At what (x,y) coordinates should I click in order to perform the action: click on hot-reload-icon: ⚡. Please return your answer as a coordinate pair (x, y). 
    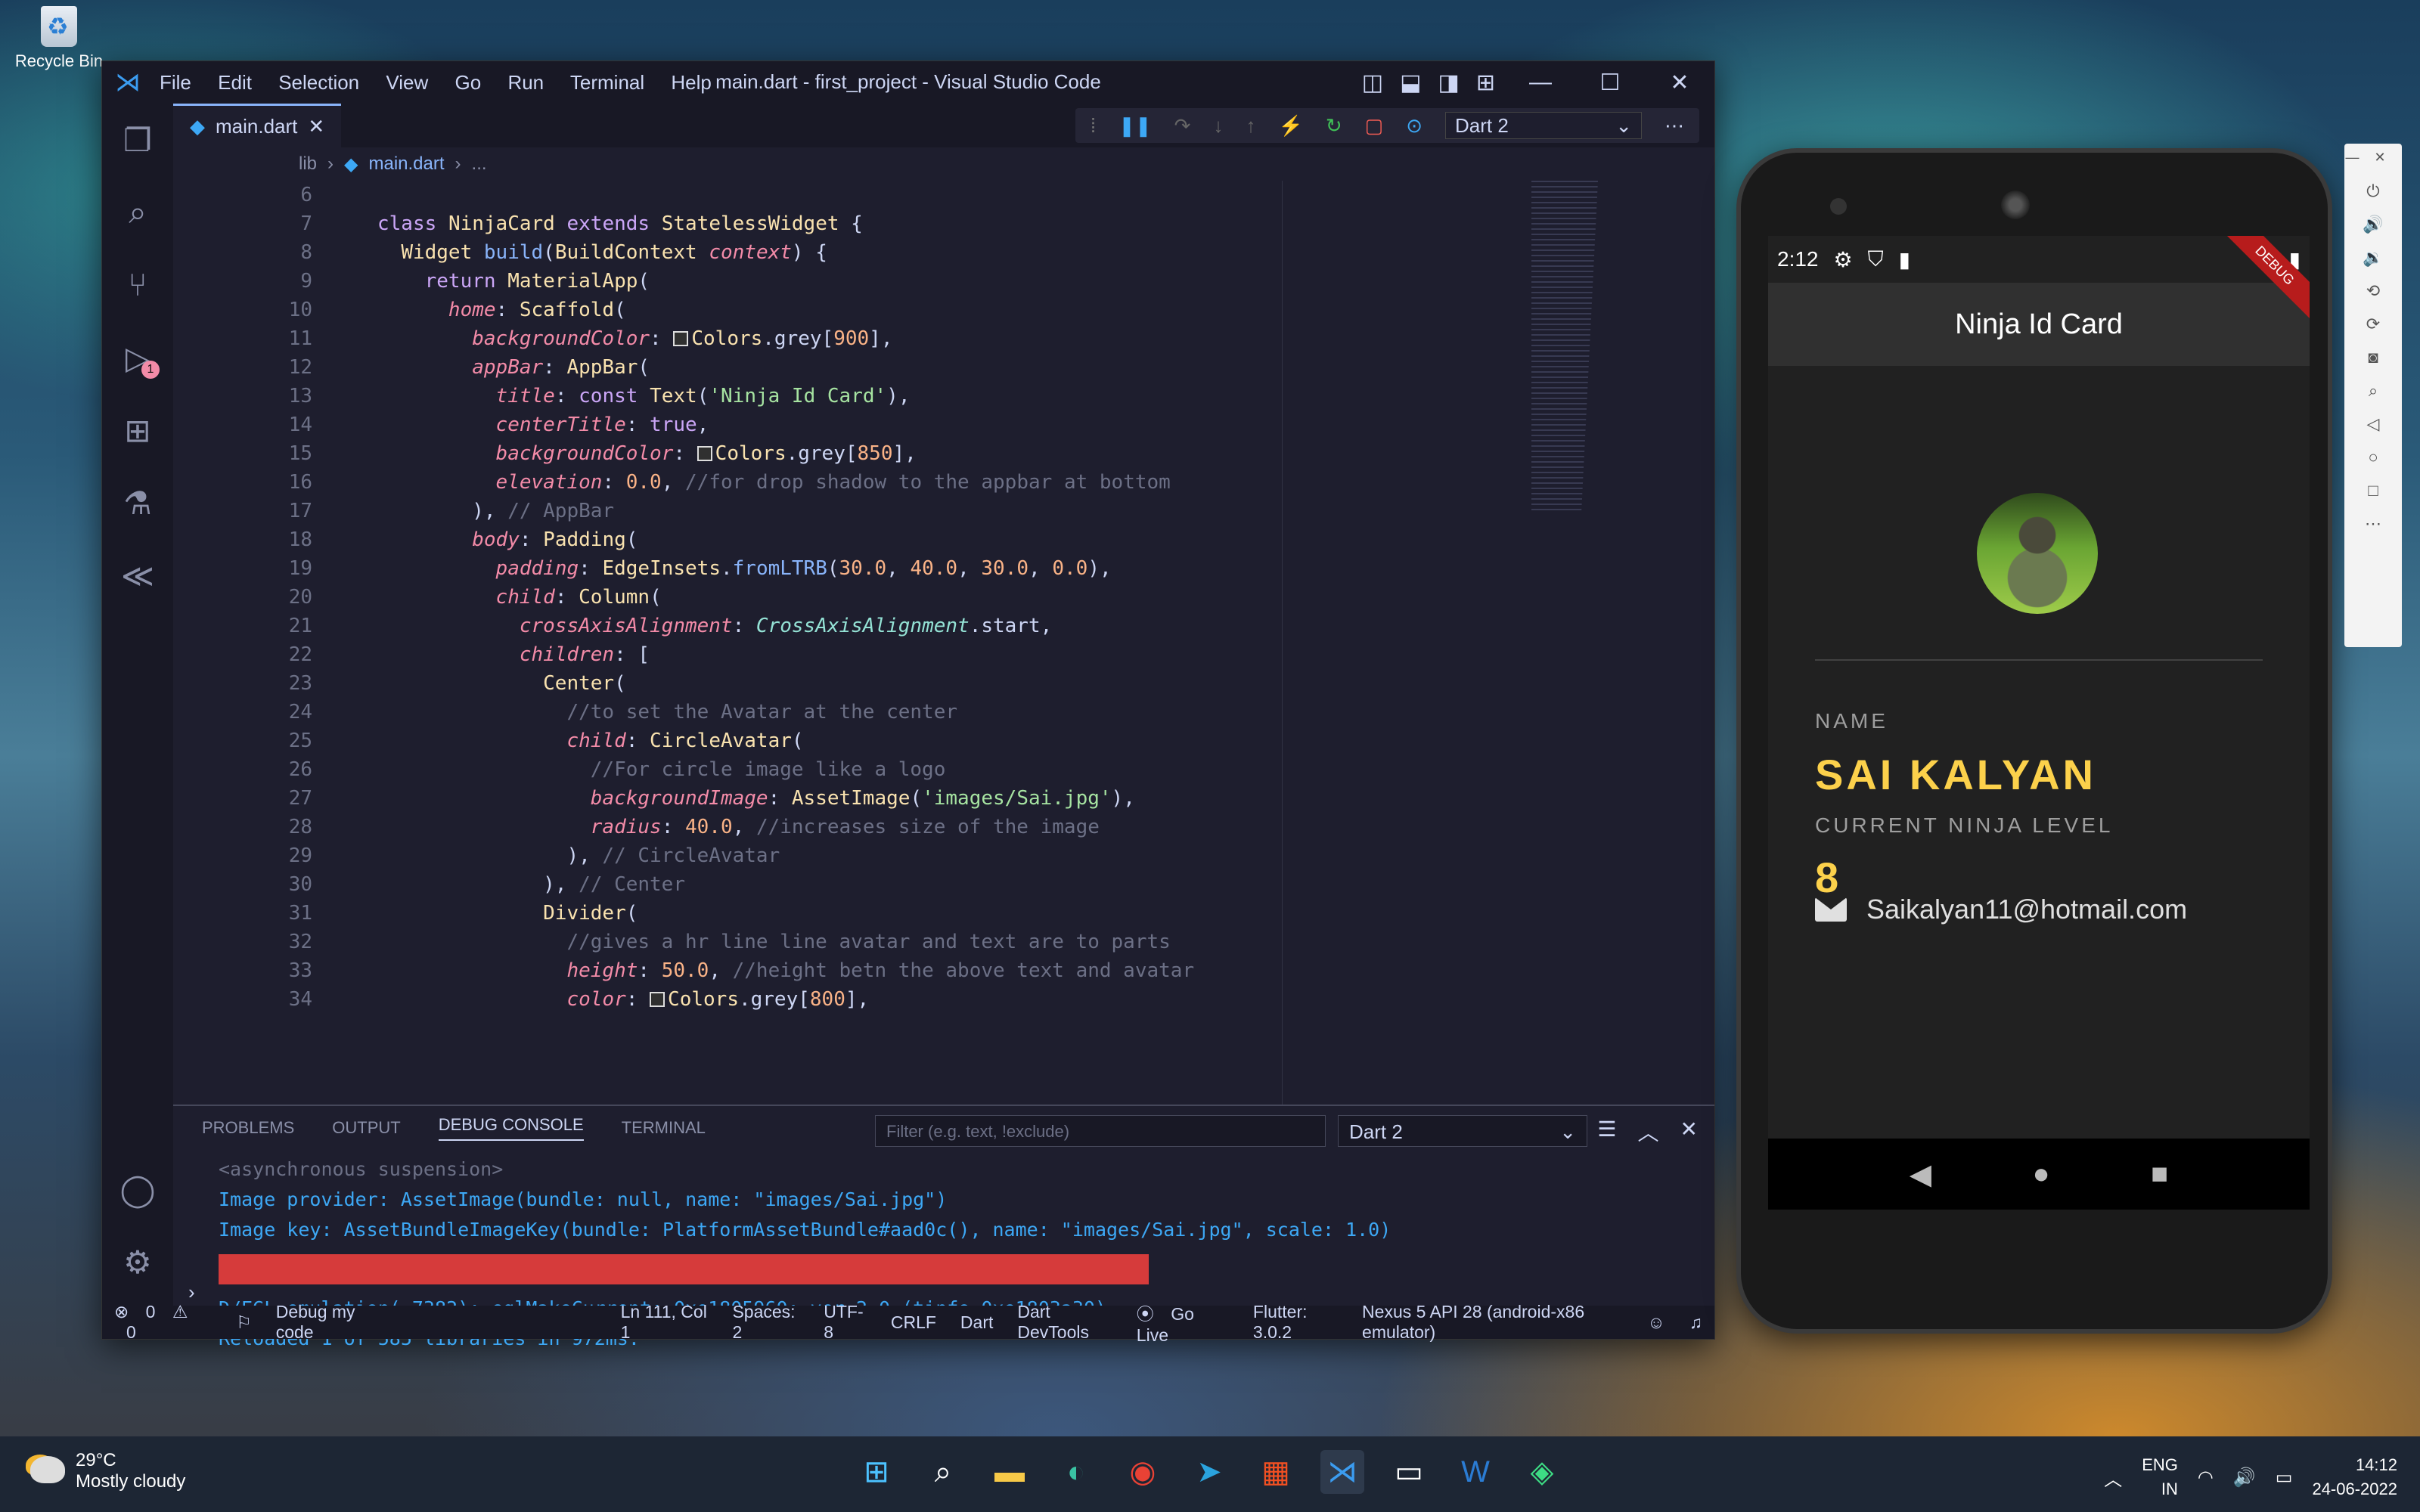
    Looking at the image, I should click on (1290, 126).